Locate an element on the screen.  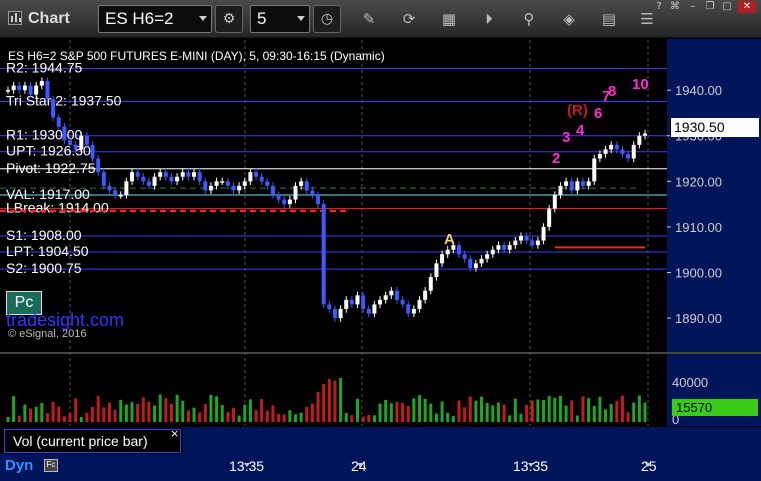
dyn-icon: Fc is located at coordinates (51, 465).